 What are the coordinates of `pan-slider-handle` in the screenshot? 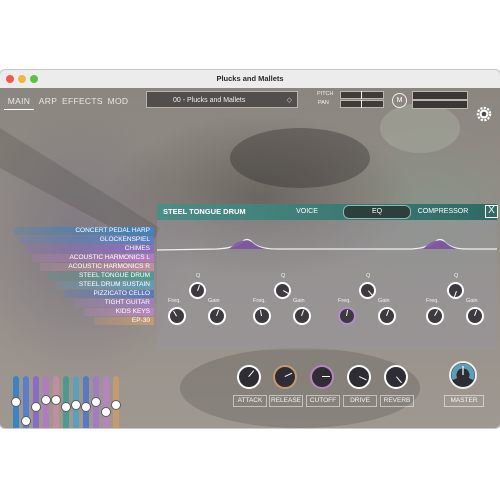 It's located at (361, 104).